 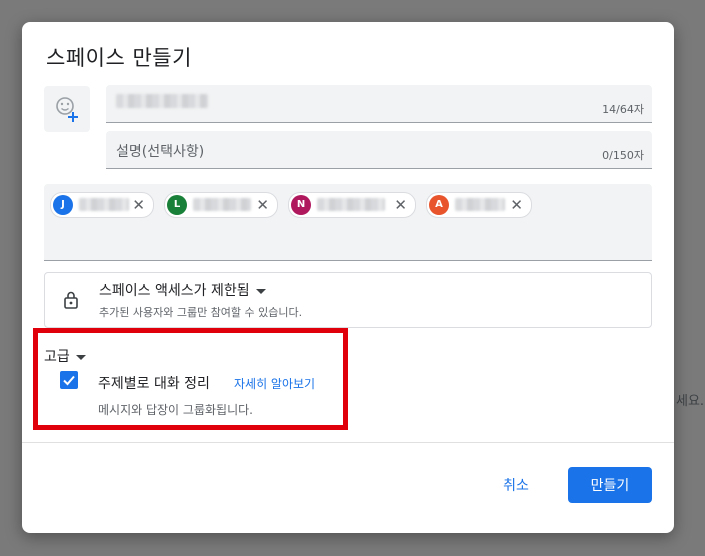 What do you see at coordinates (610, 485) in the screenshot?
I see `create-button: 만들기` at bounding box center [610, 485].